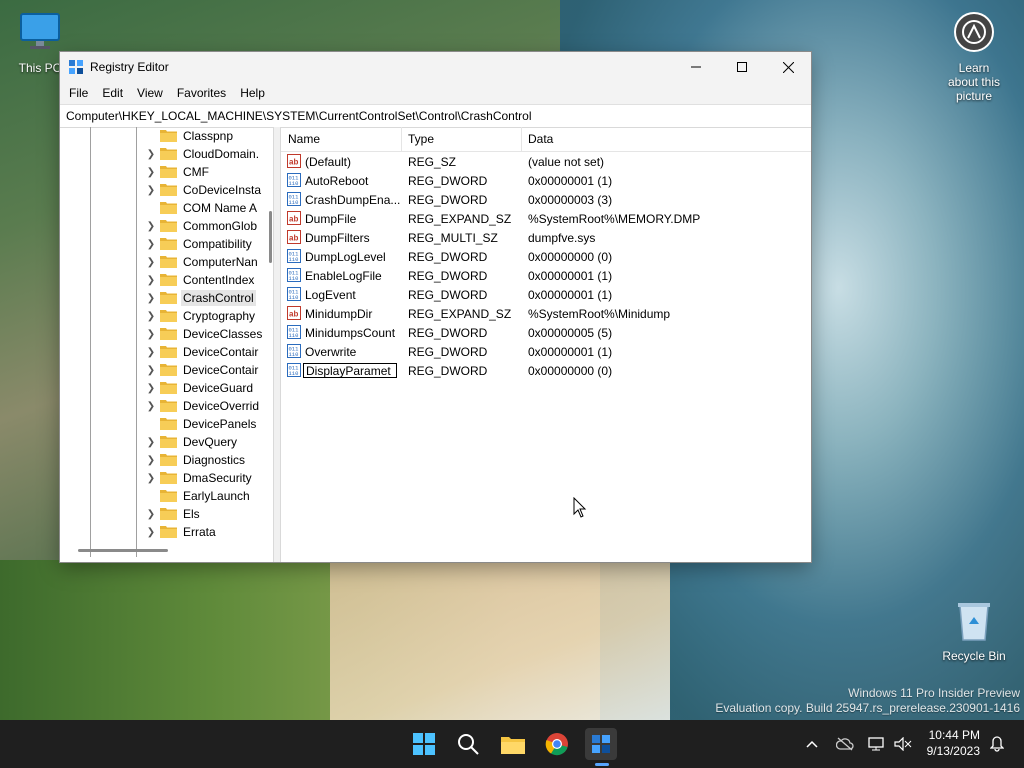 This screenshot has height=768, width=1024. What do you see at coordinates (513, 744) in the screenshot?
I see `file-explorer-button` at bounding box center [513, 744].